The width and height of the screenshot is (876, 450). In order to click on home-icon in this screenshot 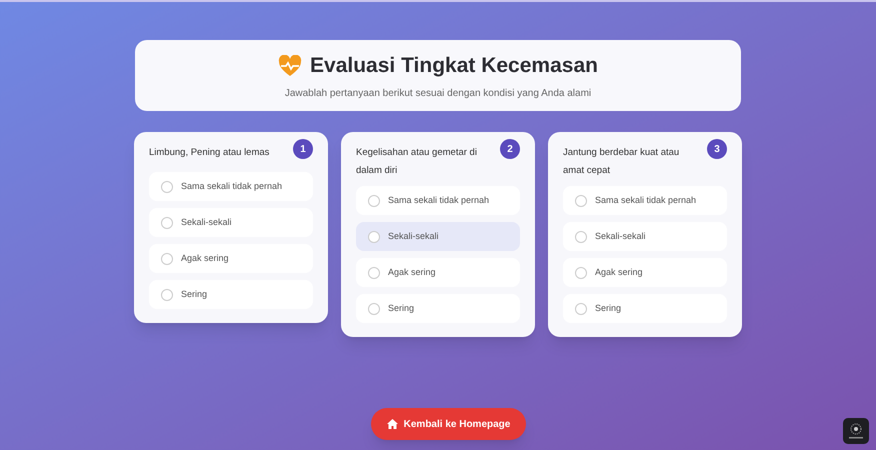, I will do `click(392, 424)`.